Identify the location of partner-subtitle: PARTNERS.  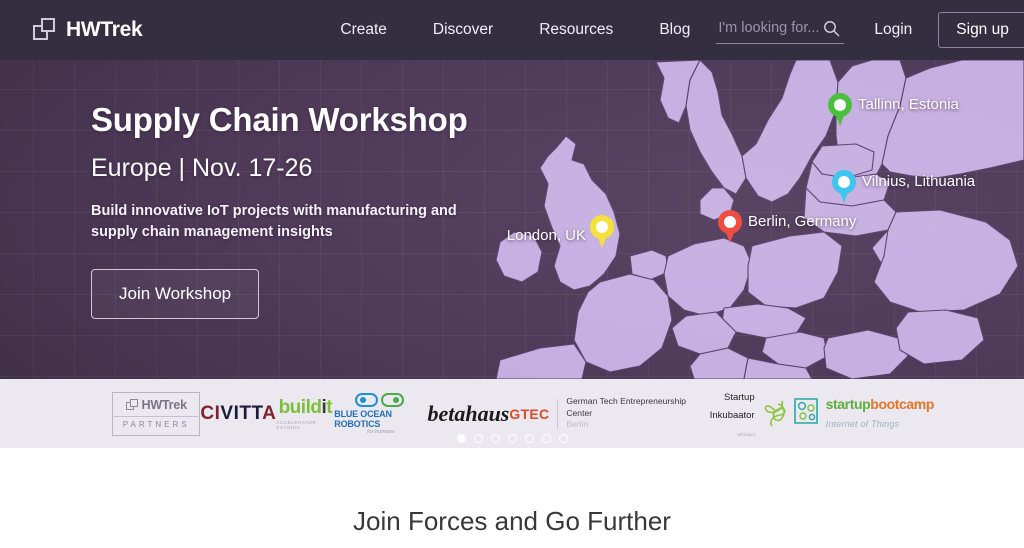
(156, 424).